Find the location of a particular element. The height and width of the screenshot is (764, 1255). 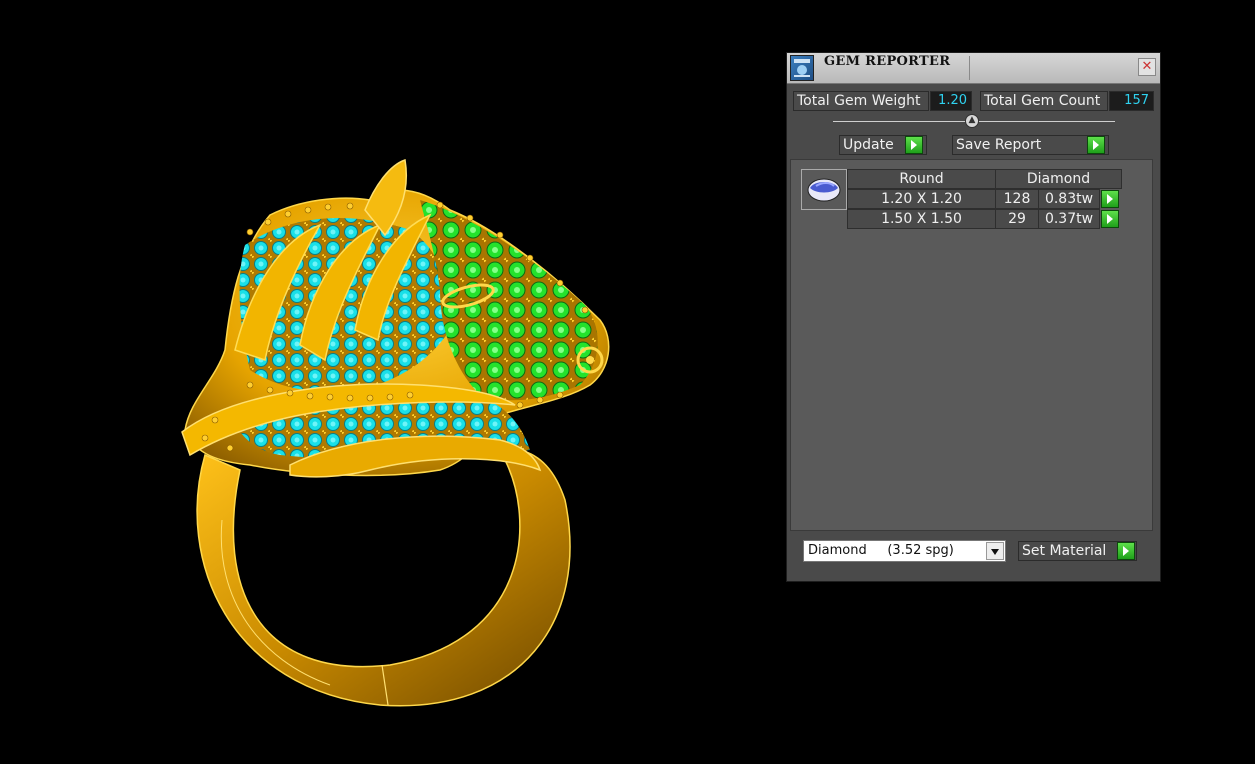

material-header: Diamond is located at coordinates (1058, 179).